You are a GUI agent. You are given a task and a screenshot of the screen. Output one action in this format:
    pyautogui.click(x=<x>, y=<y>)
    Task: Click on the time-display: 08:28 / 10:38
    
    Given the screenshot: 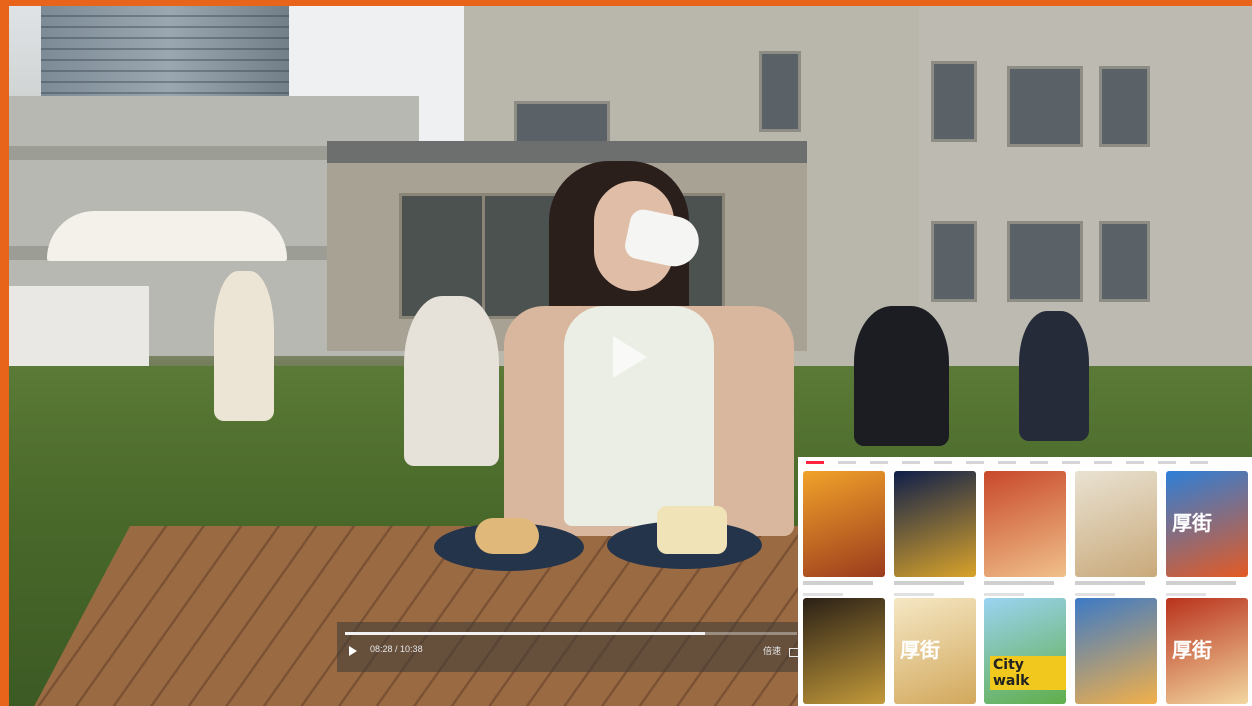 What is the action you would take?
    pyautogui.click(x=396, y=649)
    